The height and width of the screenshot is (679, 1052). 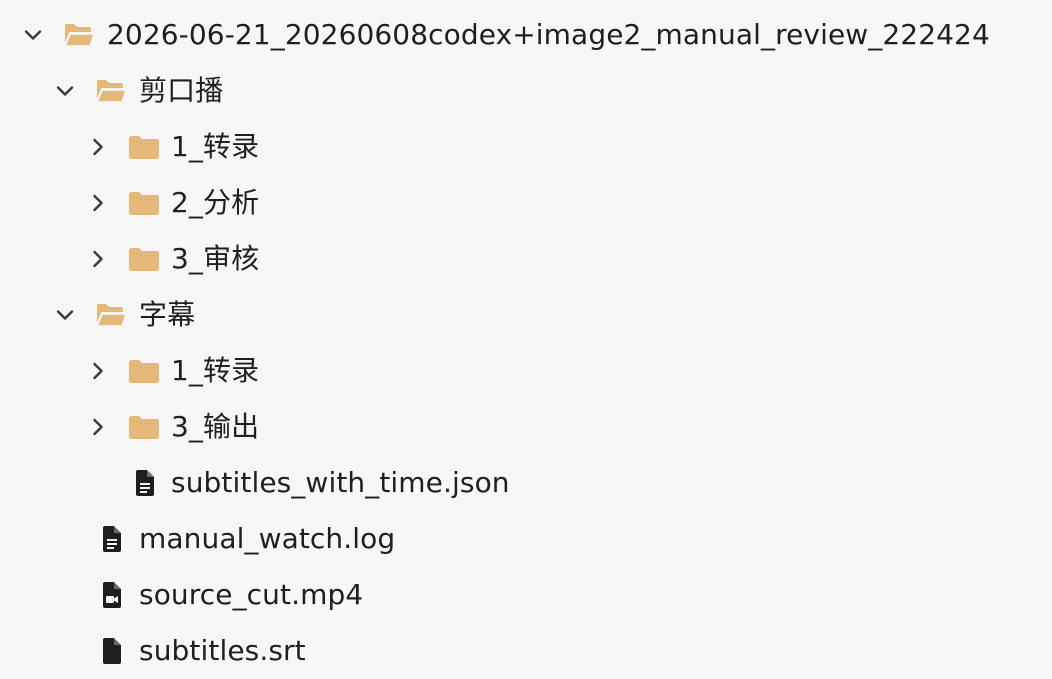 I want to click on tree-item-label: 3_审核, so click(x=215, y=258).